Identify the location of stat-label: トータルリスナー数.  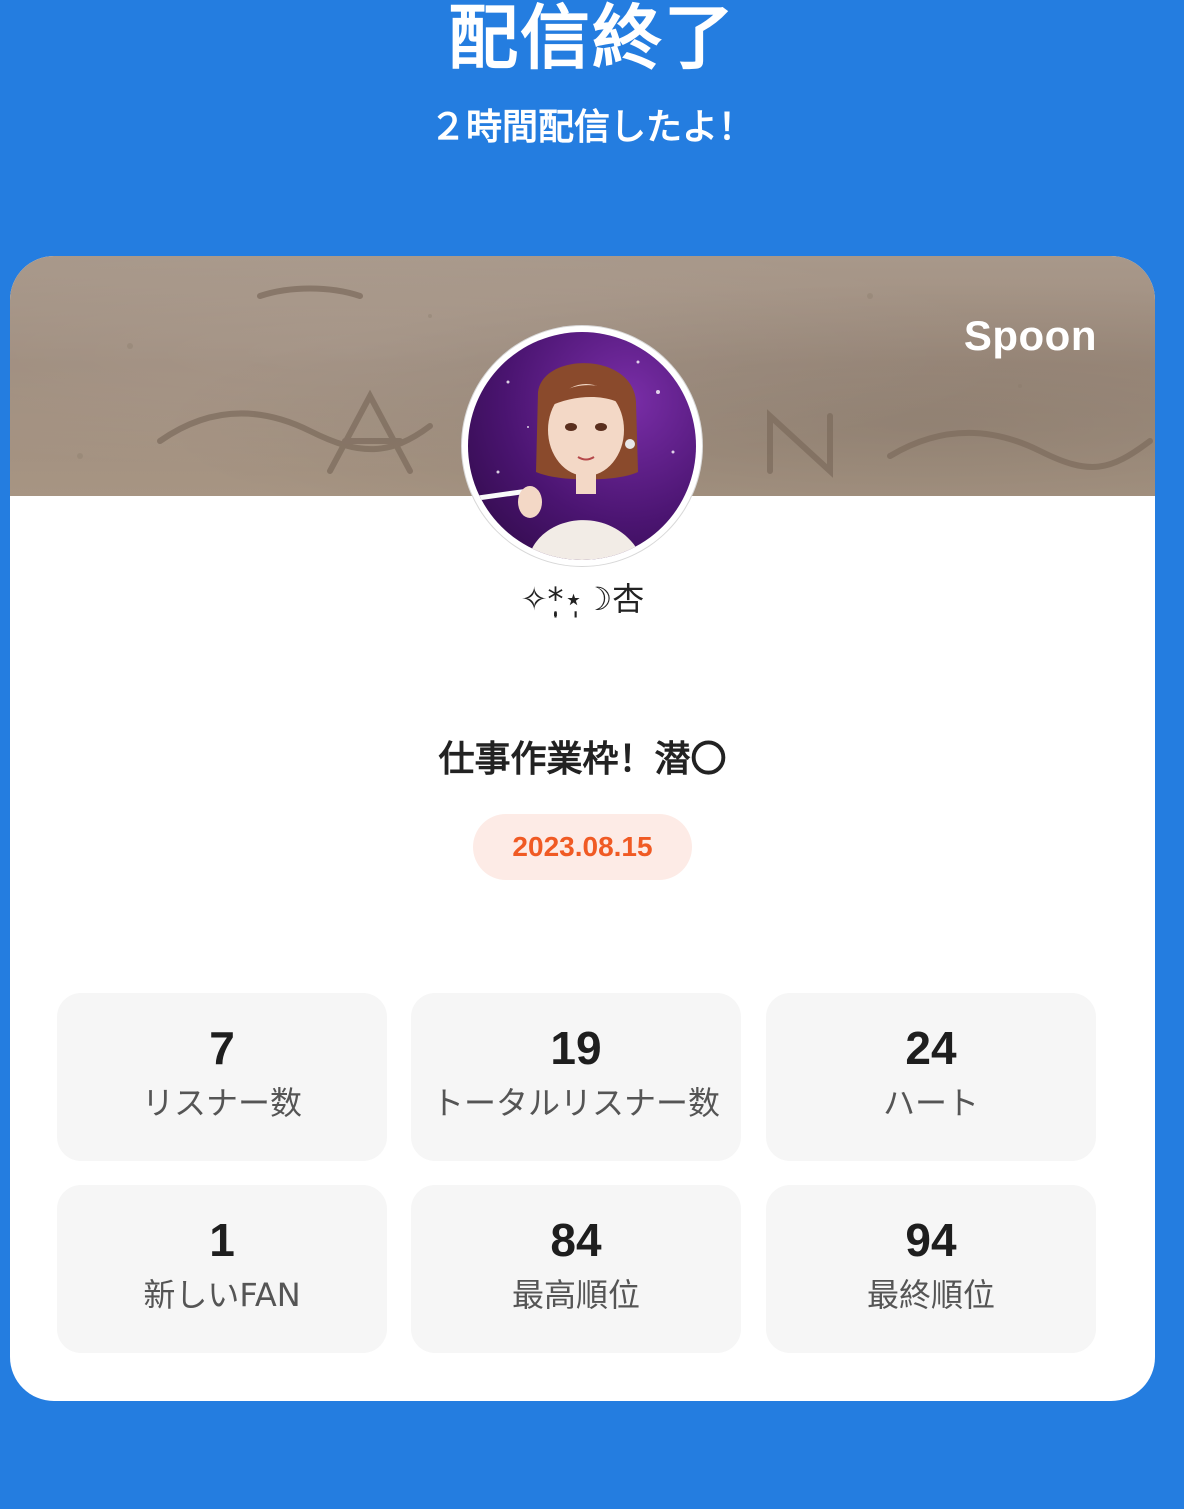
(575, 1103).